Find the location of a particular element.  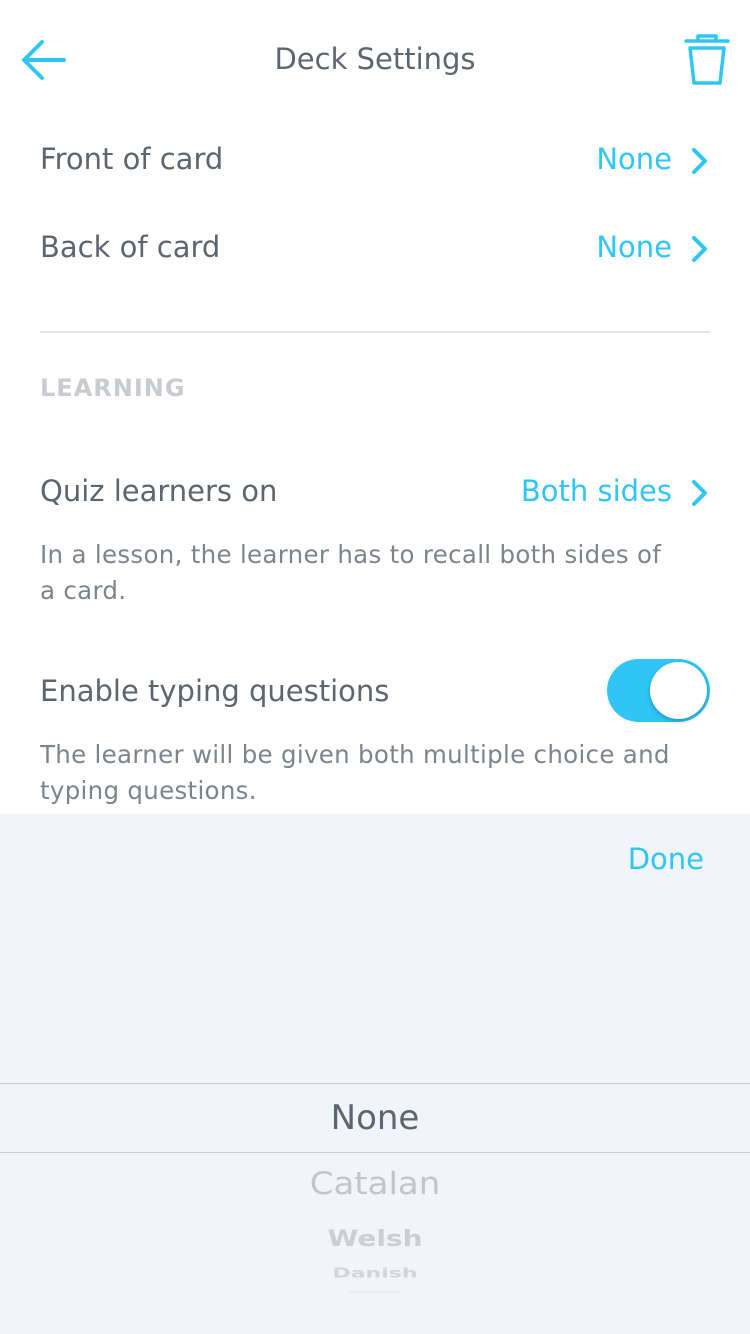

front-of-card-label: Front of card is located at coordinates (132, 159).